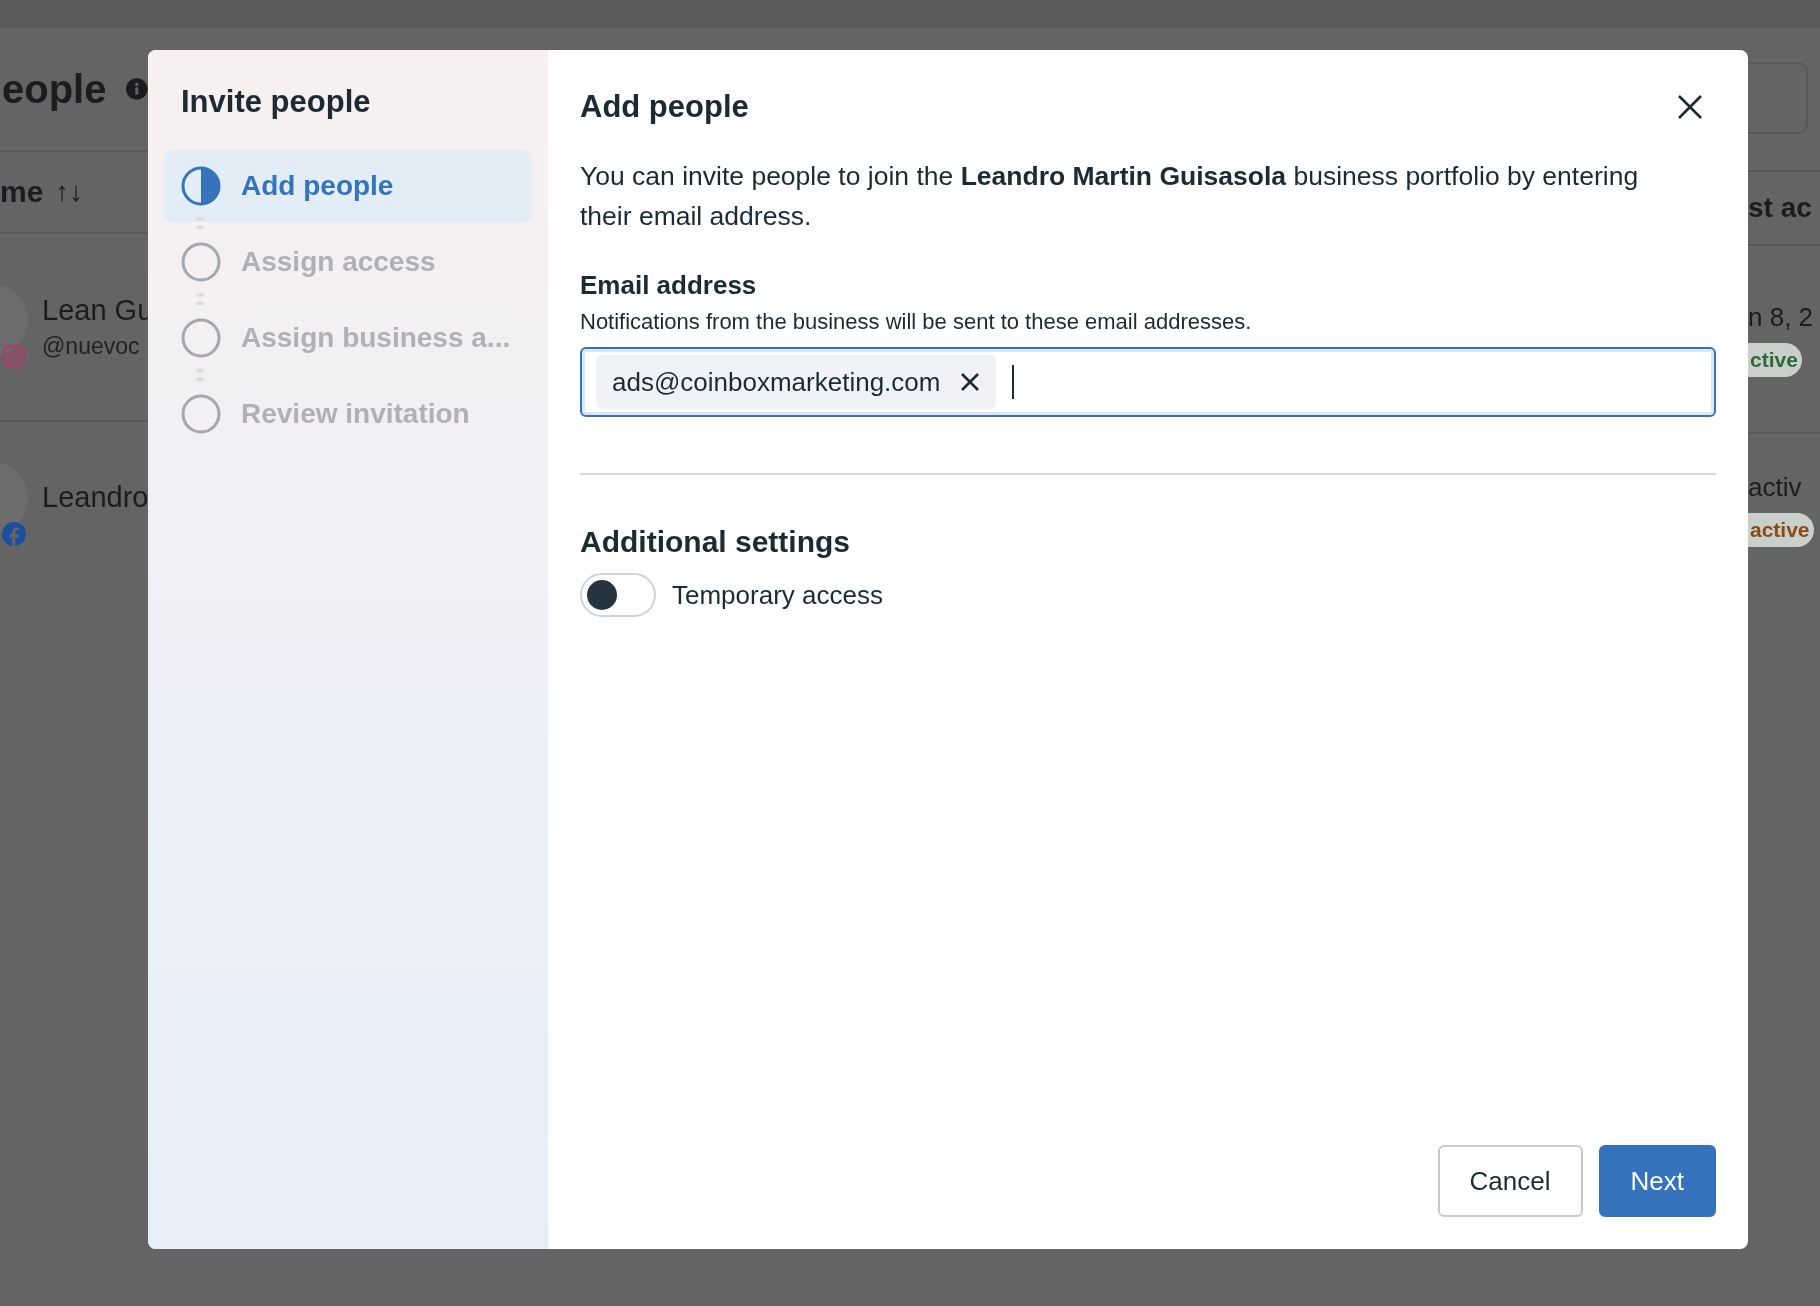 The width and height of the screenshot is (1820, 1306). Describe the element at coordinates (1781, 529) in the screenshot. I see `status-badge: active` at that location.